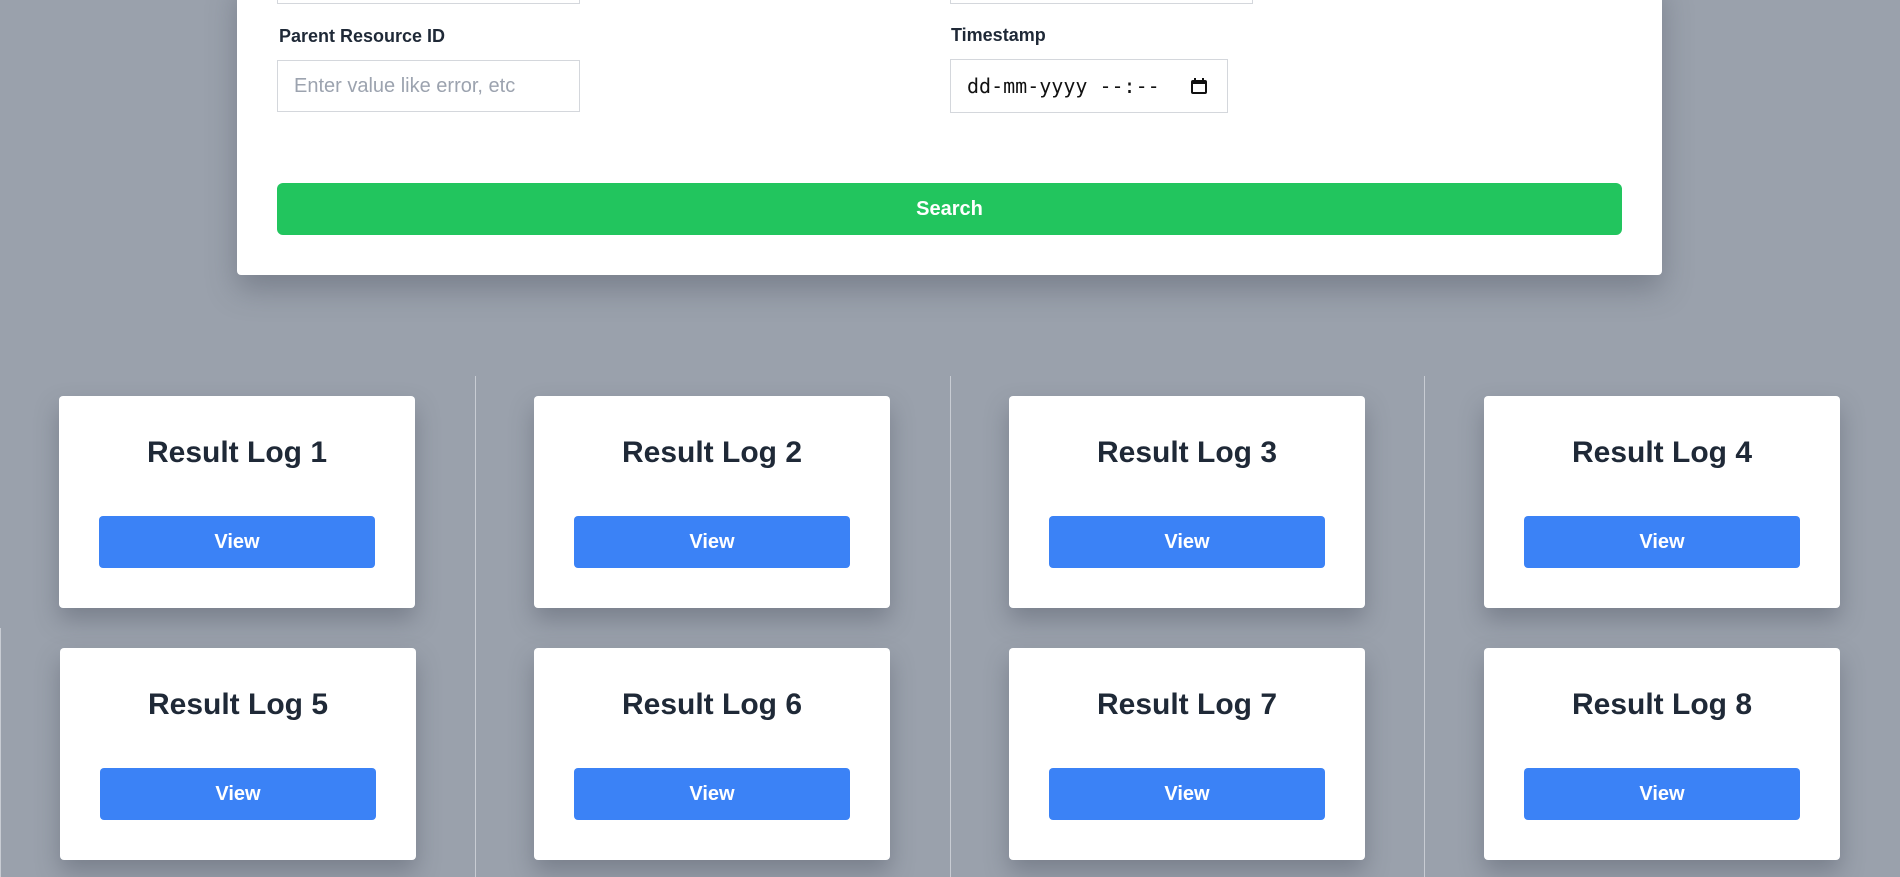 The width and height of the screenshot is (1900, 877). What do you see at coordinates (1661, 704) in the screenshot?
I see `result-card-title: Result Log 8` at bounding box center [1661, 704].